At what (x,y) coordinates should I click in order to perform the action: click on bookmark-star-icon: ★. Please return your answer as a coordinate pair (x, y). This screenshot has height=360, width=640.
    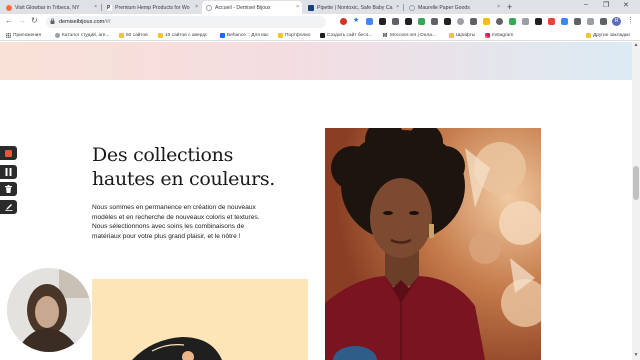
    Looking at the image, I should click on (356, 20).